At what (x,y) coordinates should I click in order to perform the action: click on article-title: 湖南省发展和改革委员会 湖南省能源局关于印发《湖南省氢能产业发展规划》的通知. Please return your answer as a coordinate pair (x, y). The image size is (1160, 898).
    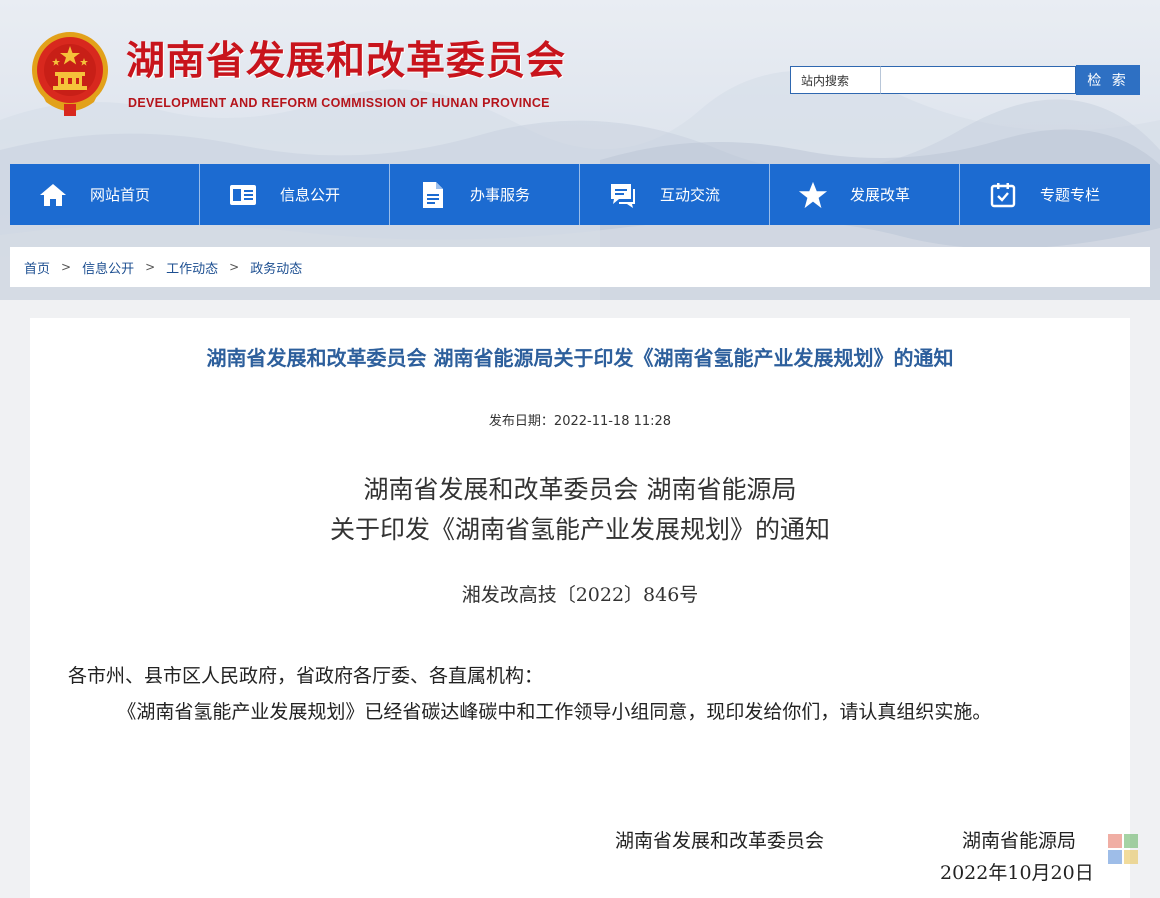
    Looking at the image, I should click on (580, 358).